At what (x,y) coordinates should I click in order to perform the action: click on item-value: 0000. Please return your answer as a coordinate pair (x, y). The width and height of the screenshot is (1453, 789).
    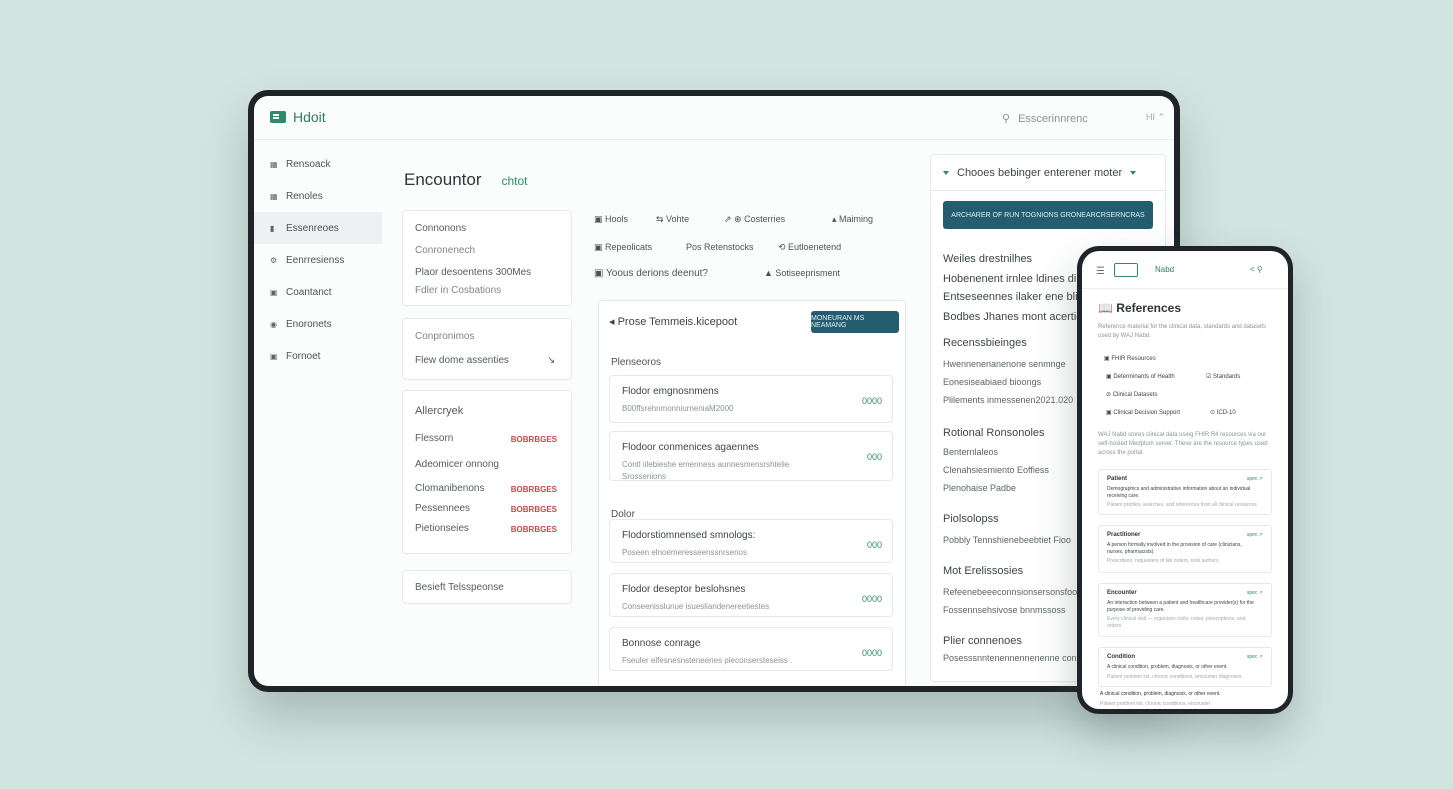
    Looking at the image, I should click on (871, 653).